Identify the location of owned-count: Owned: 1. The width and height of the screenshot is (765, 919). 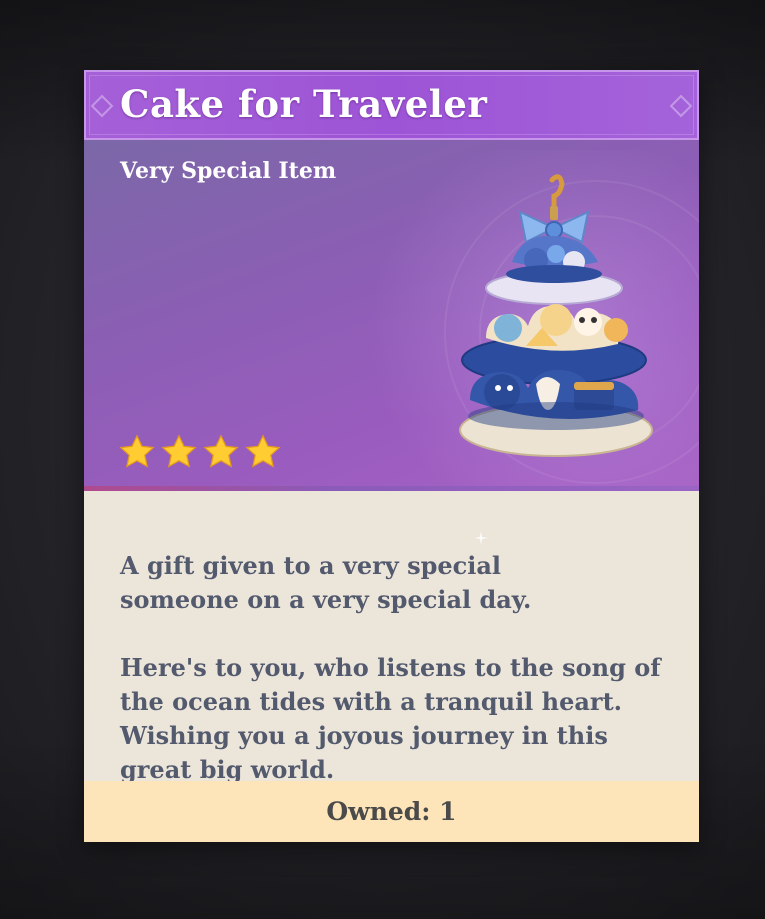
(391, 811).